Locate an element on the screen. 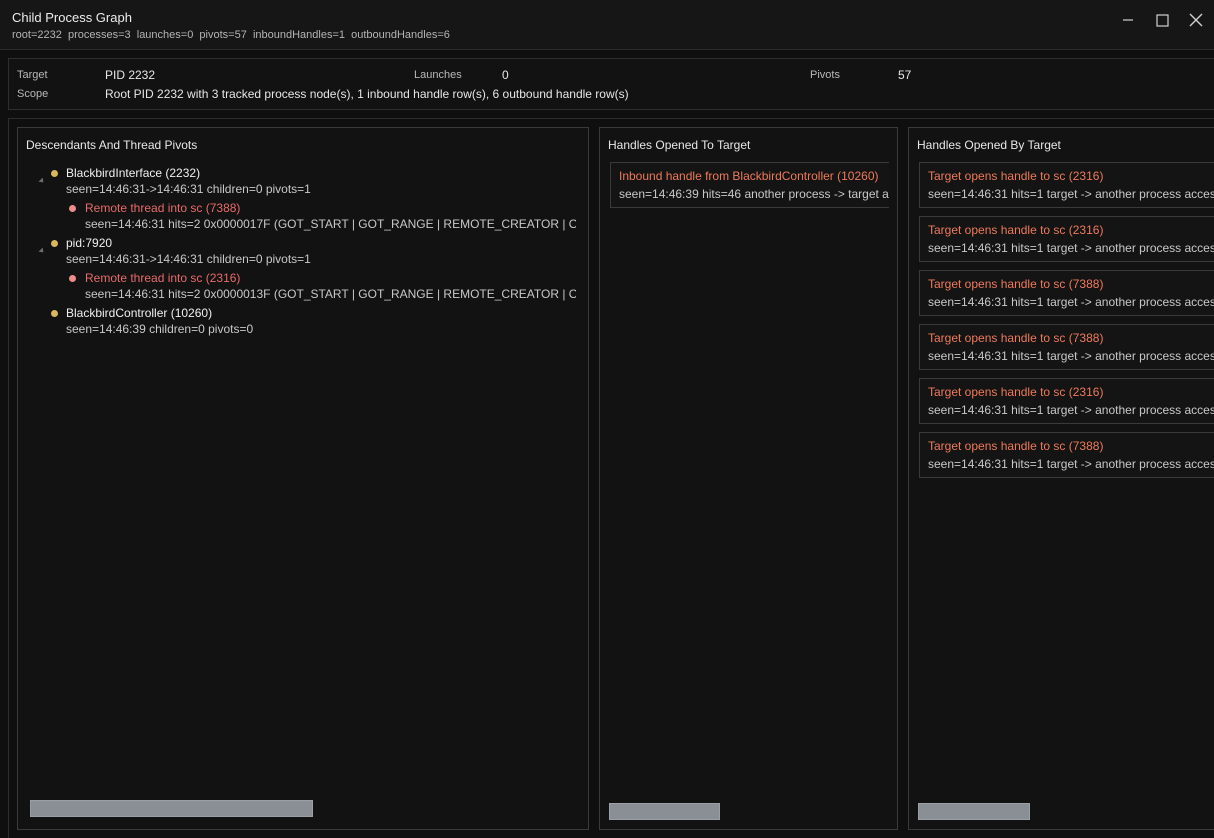  minimize-icon is located at coordinates (1128, 20).